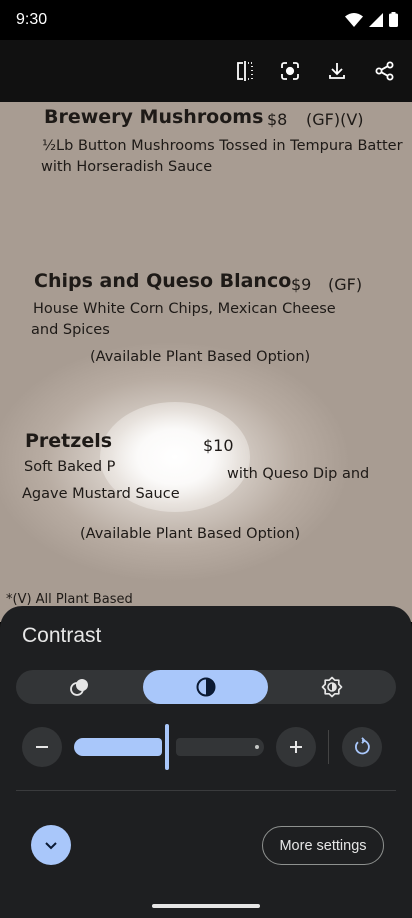 This screenshot has width=412, height=918. Describe the element at coordinates (298, 474) in the screenshot. I see `menu-item-desc: with Queso Dip and` at that location.